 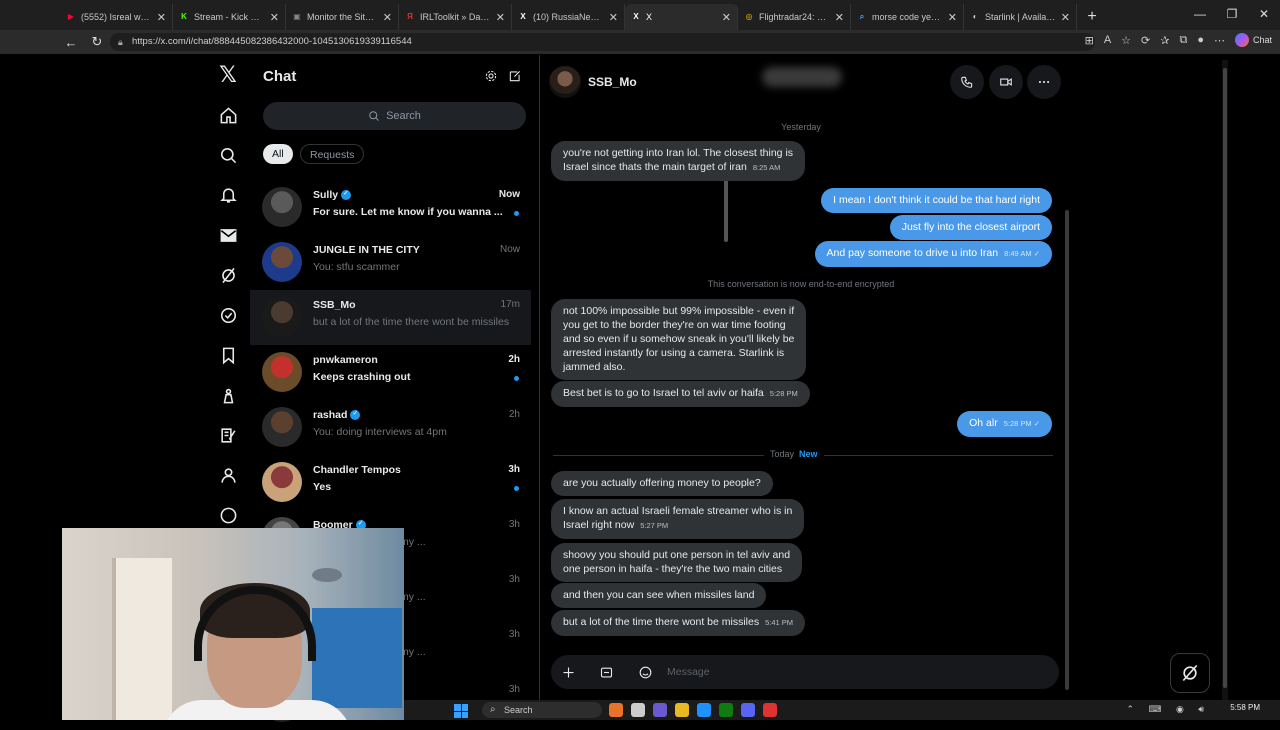 What do you see at coordinates (1232, 15) in the screenshot?
I see `restore-icon: ❐` at bounding box center [1232, 15].